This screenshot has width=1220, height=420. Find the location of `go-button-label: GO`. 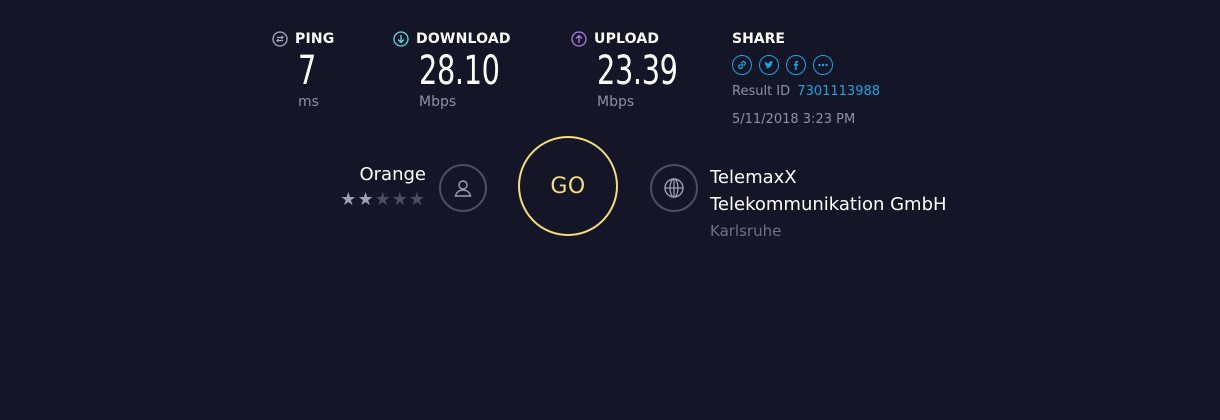

go-button-label: GO is located at coordinates (568, 186).